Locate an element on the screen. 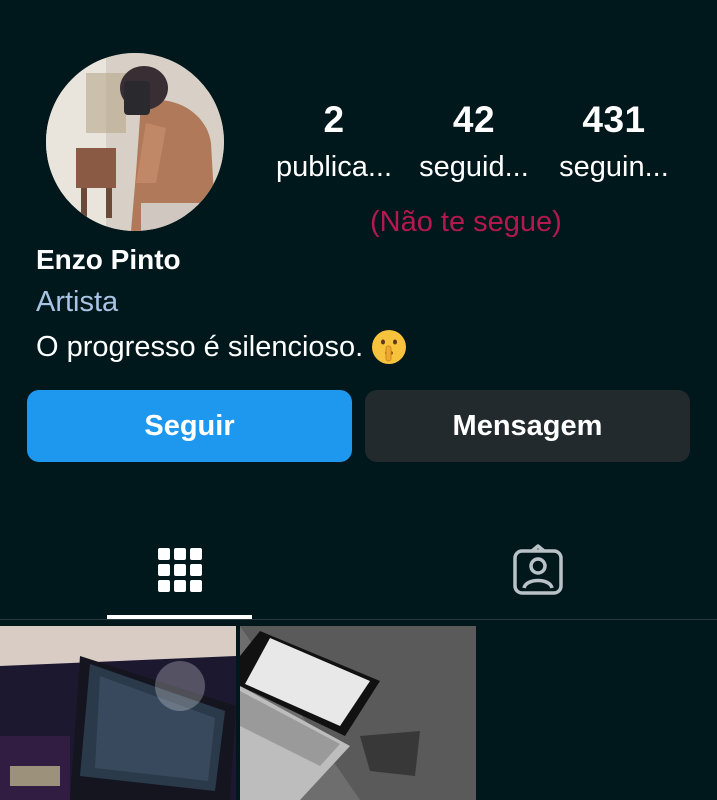 The height and width of the screenshot is (800, 717). tabs-divider is located at coordinates (358, 619).